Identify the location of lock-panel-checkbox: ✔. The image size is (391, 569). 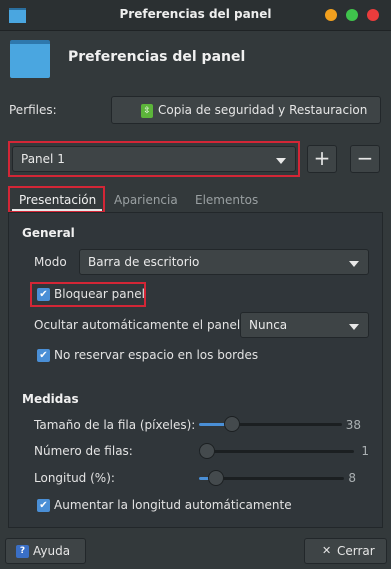
(43, 294).